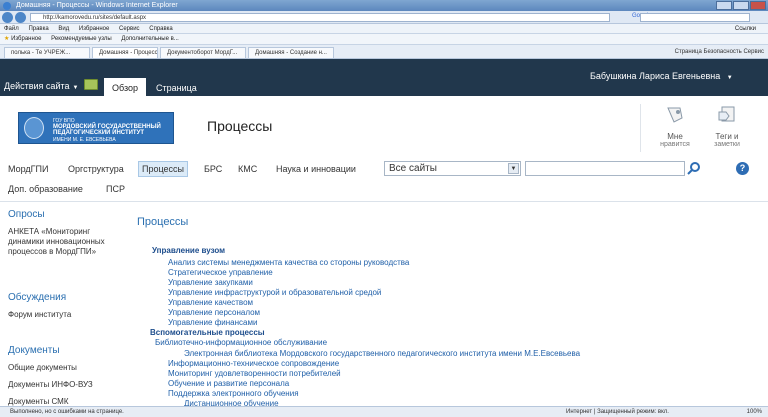 The width and height of the screenshot is (768, 417). I want to click on site-actions-label: Действия сайта, so click(37, 86).